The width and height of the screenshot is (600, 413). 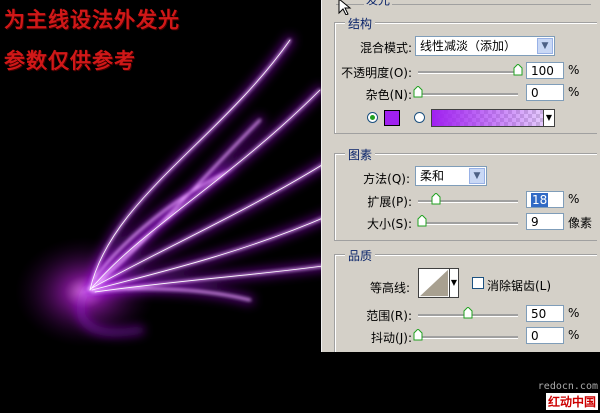 I want to click on opacity-slider-thumb, so click(x=518, y=70).